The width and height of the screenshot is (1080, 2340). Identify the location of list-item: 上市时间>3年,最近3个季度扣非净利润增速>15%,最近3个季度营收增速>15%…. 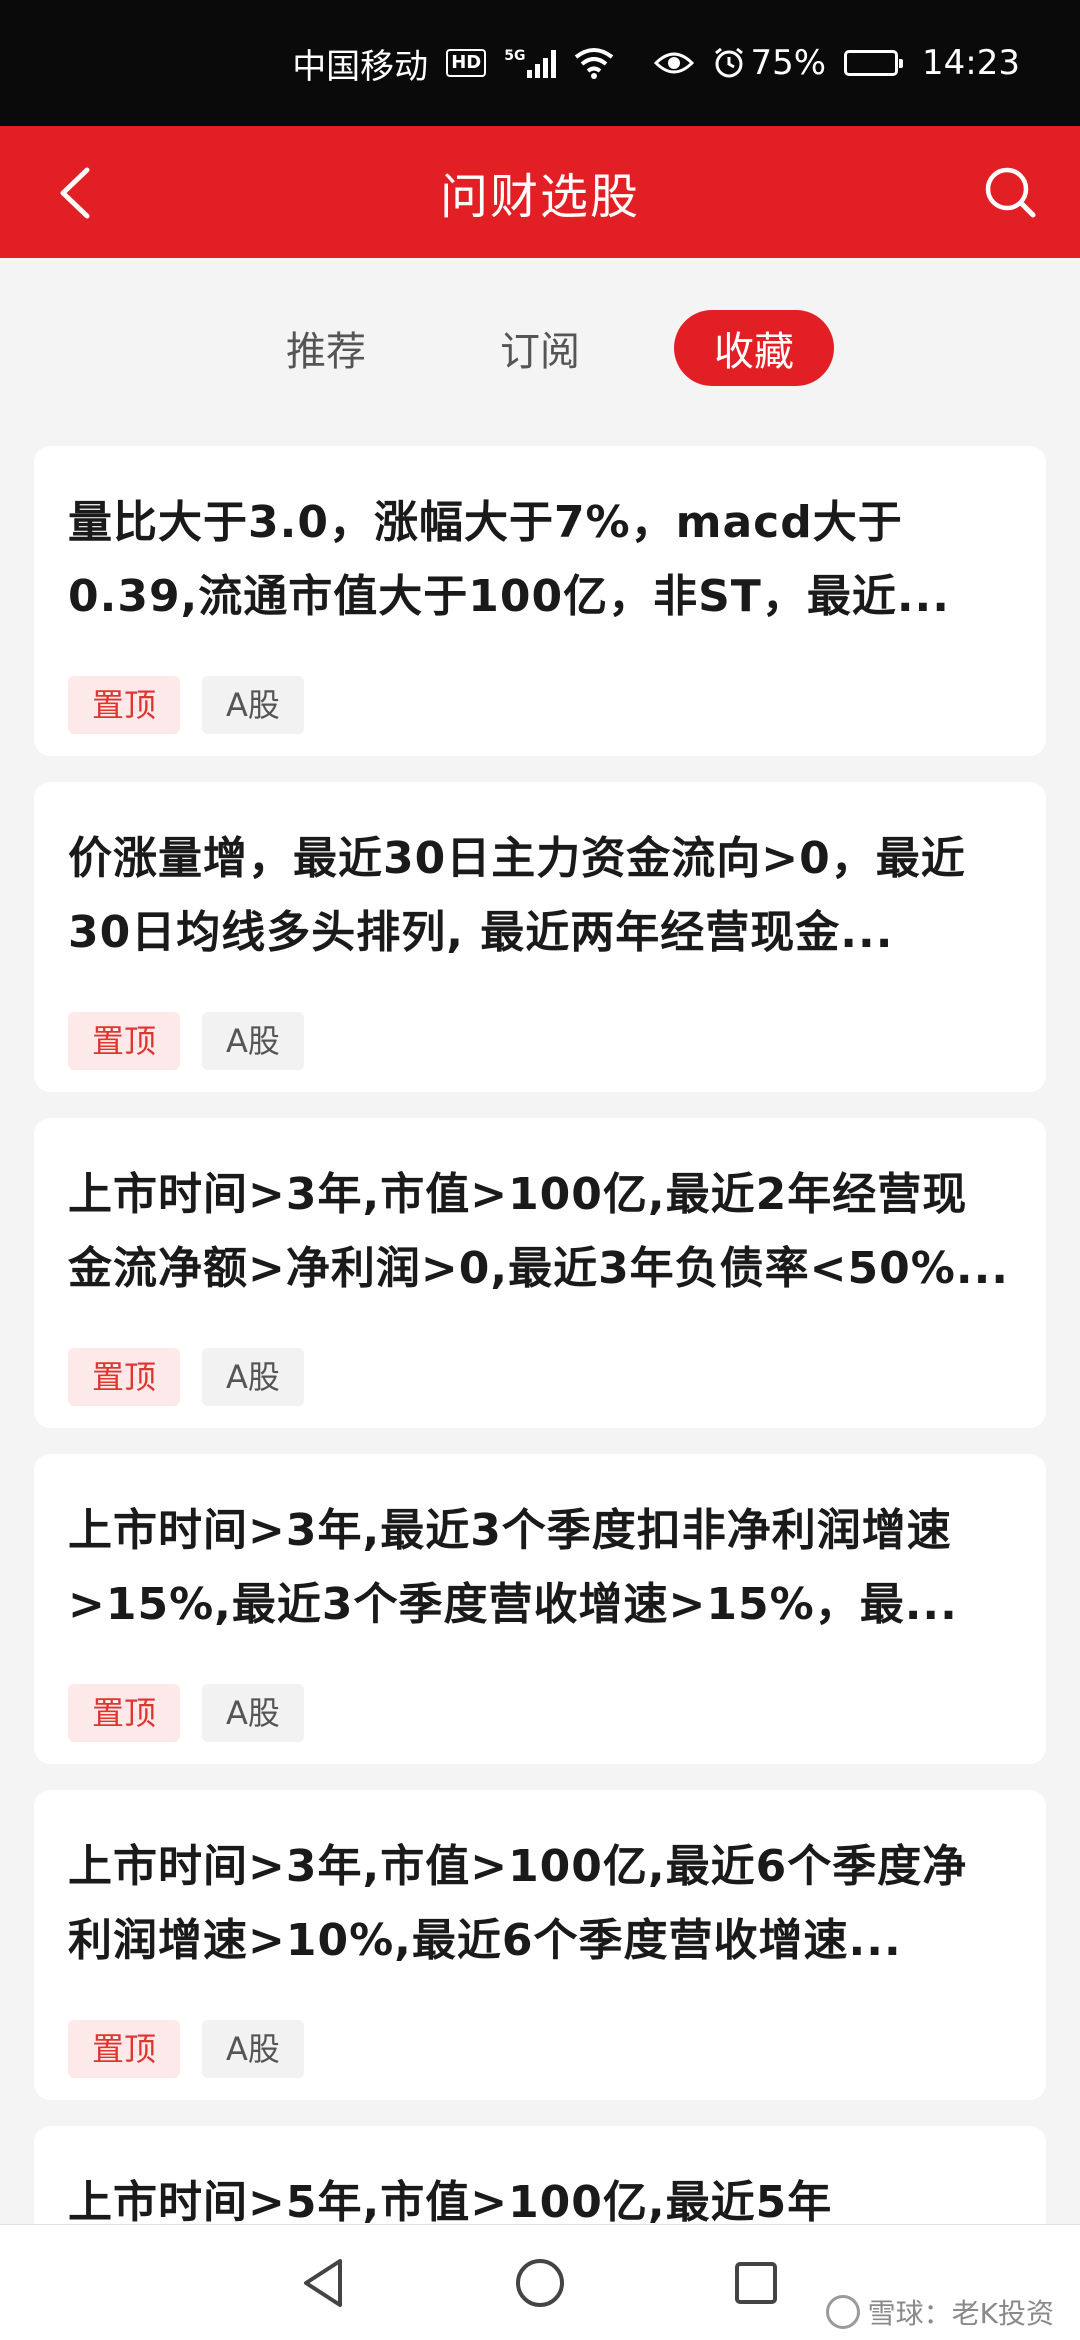
(540, 1609).